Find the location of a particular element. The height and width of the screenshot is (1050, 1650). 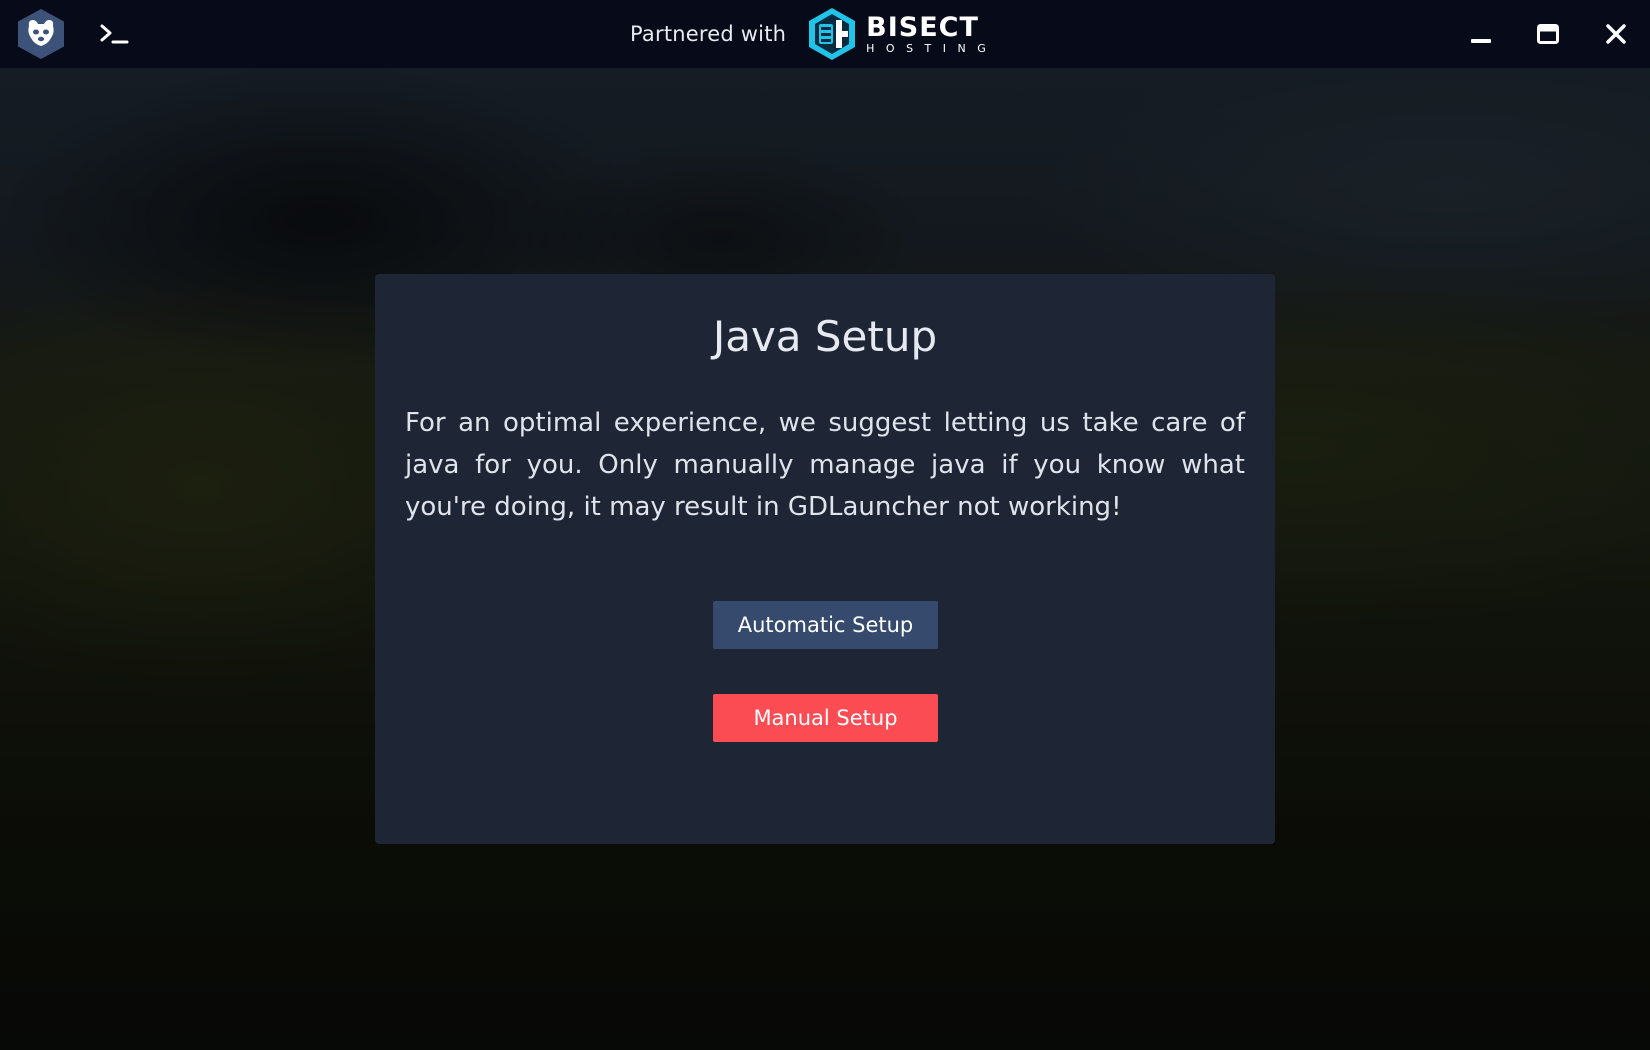

gdlauncher-logo-icon is located at coordinates (41, 34).